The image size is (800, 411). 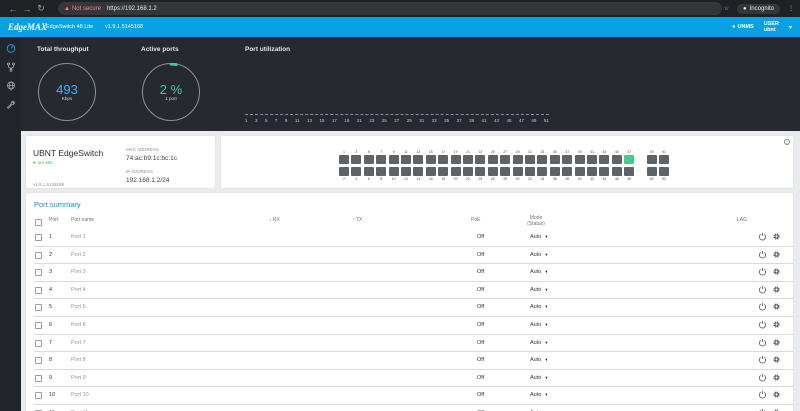 I want to click on port-52-indicator, so click(x=664, y=171).